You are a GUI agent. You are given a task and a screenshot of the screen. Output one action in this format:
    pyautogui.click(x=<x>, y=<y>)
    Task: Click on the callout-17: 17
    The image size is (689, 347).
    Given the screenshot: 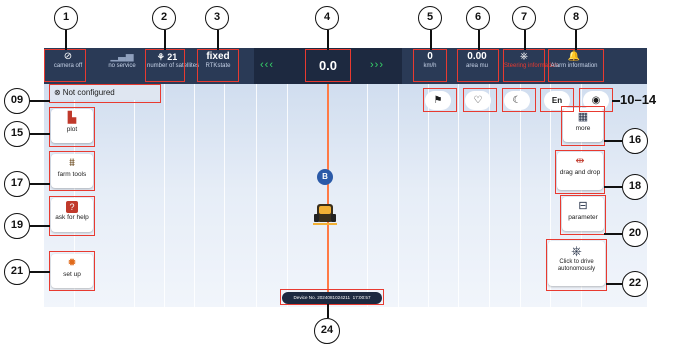 What is the action you would take?
    pyautogui.click(x=17, y=184)
    